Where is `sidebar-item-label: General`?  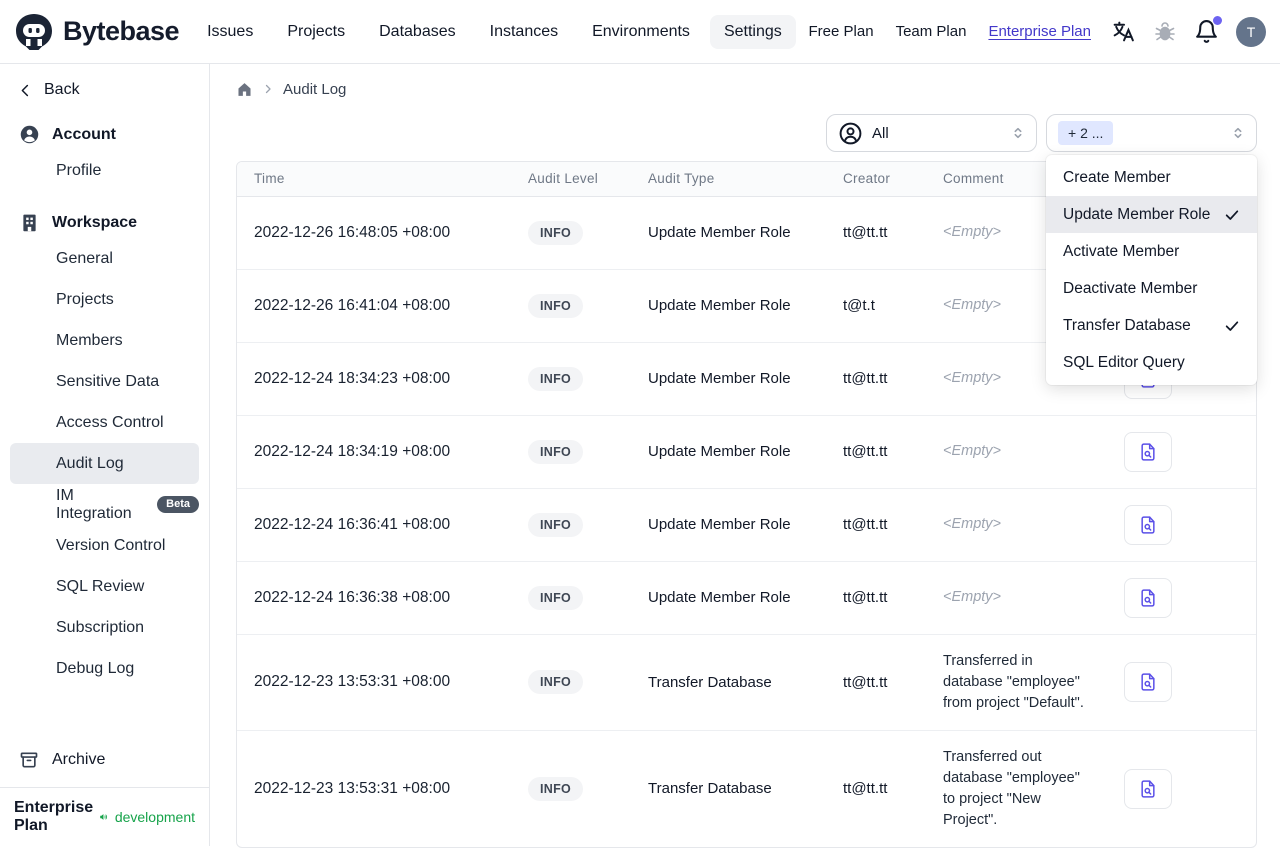
sidebar-item-label: General is located at coordinates (84, 258).